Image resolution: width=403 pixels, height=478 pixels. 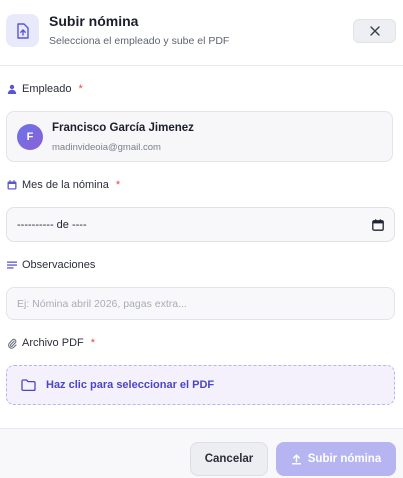 What do you see at coordinates (106, 147) in the screenshot?
I see `employee-email: madinvideoia@gmail.com` at bounding box center [106, 147].